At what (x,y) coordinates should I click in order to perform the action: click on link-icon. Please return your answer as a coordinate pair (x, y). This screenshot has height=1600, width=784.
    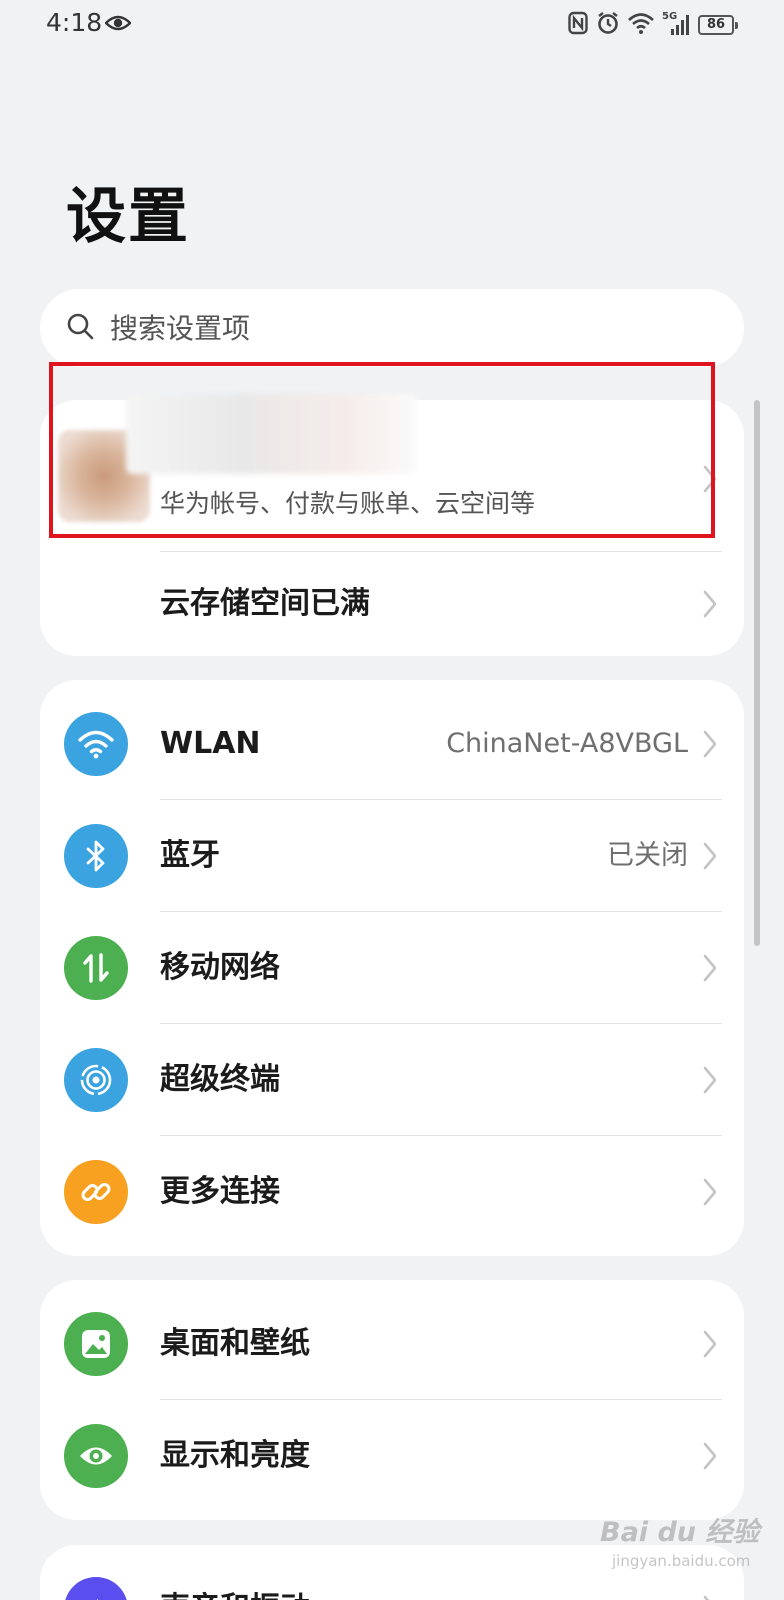
    Looking at the image, I should click on (96, 1192).